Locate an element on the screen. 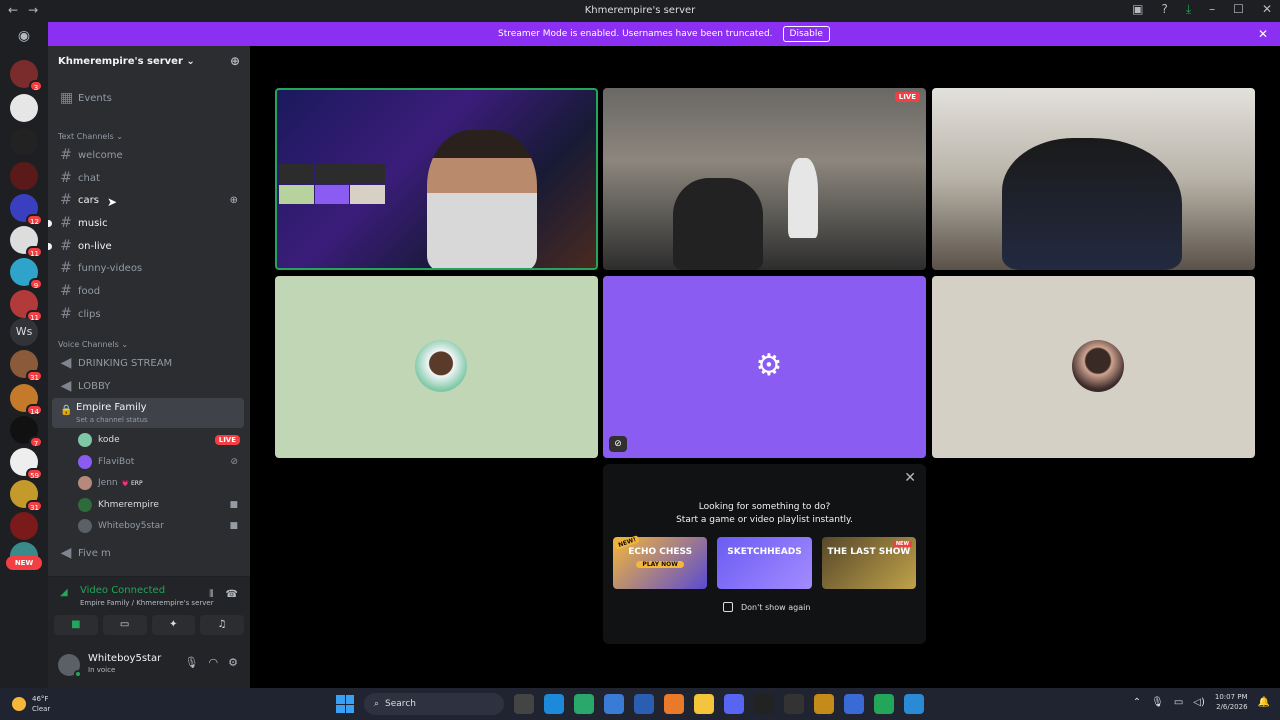 The height and width of the screenshot is (720, 1280). server-icon: 7 is located at coordinates (26, 432).